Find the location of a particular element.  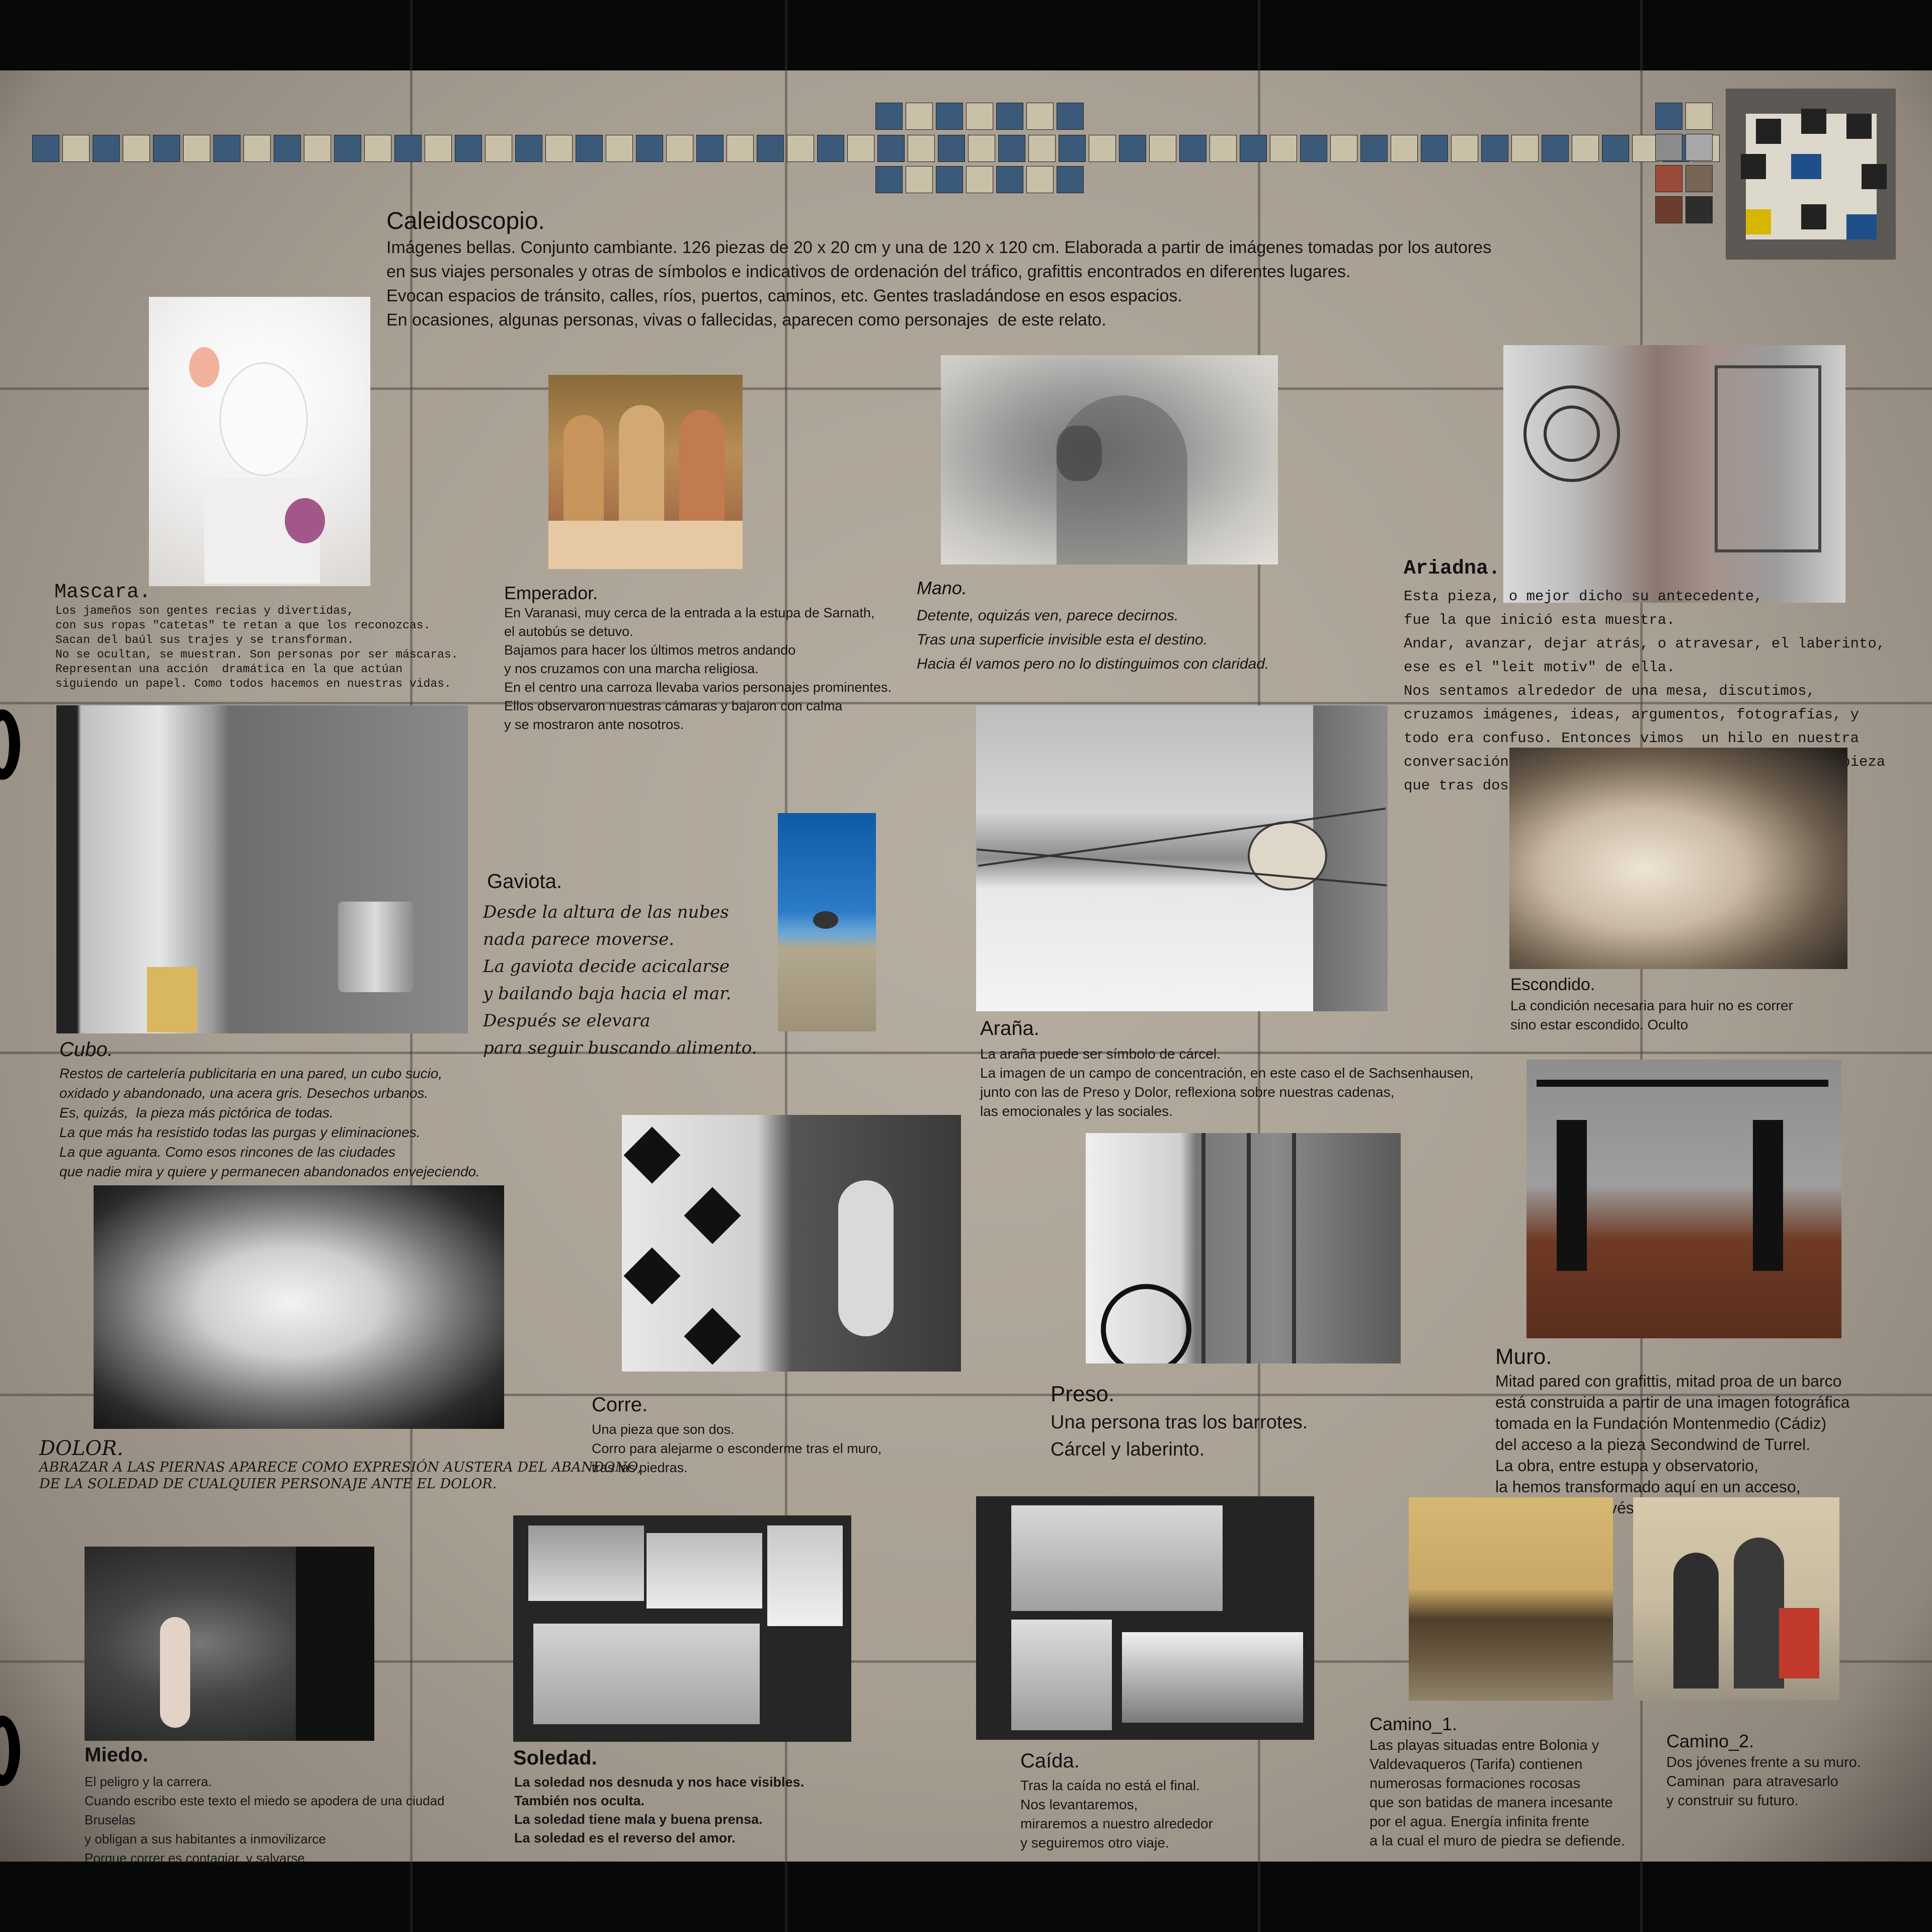

kaleidoscope-strip-right is located at coordinates (1688, 165).